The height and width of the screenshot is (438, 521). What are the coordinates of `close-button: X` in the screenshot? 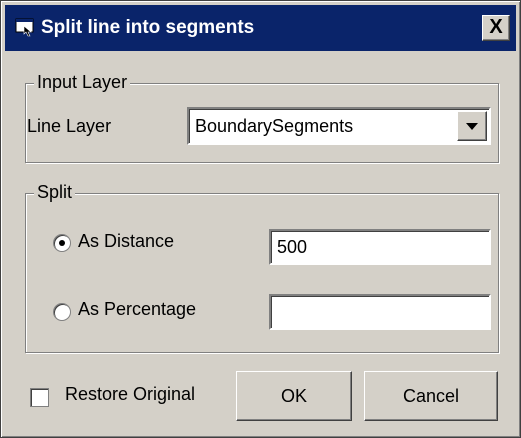 It's located at (496, 28).